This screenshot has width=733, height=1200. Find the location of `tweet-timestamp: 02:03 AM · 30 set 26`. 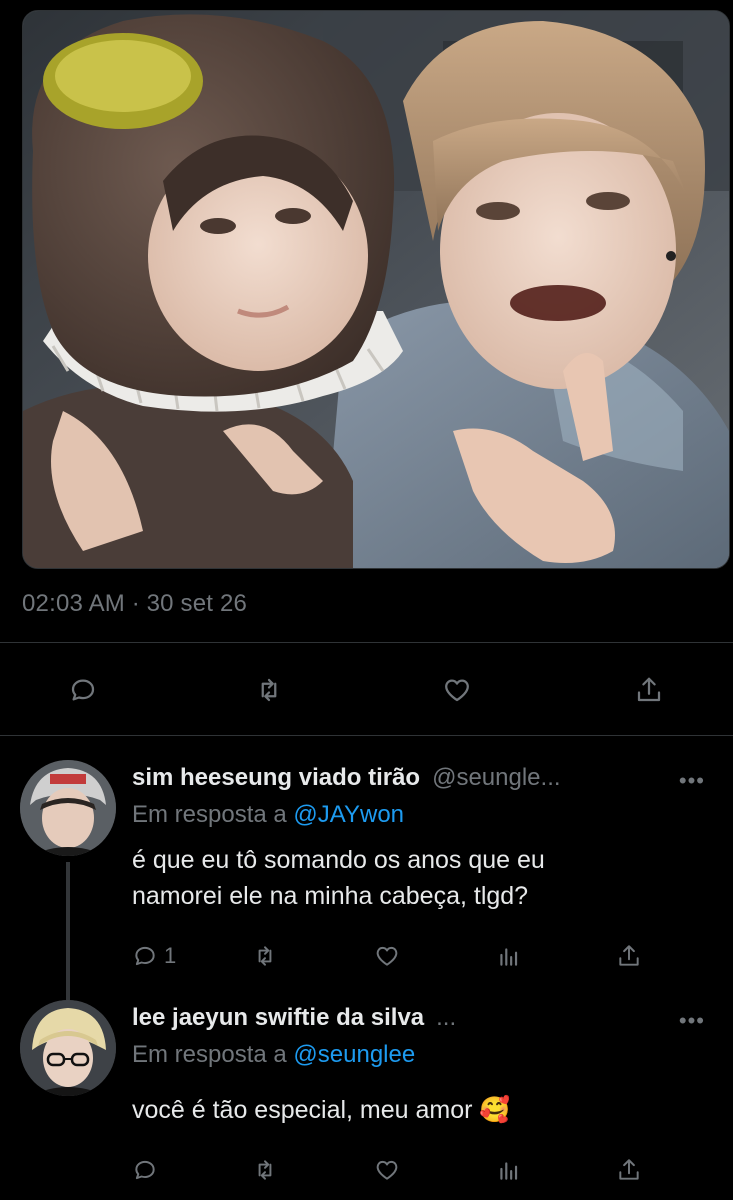

tweet-timestamp: 02:03 AM · 30 set 26 is located at coordinates (134, 604).